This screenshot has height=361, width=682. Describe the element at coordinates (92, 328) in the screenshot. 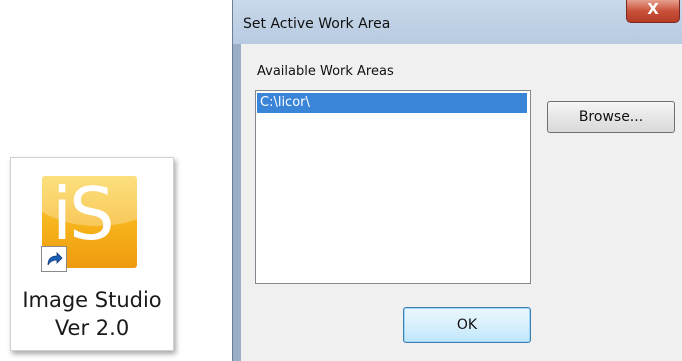

I see `shortcut-label-line2: Ver 2.0` at that location.